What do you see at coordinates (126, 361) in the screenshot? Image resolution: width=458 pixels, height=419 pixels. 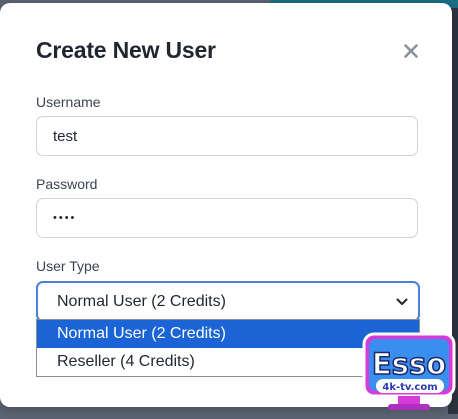 I see `option-label: Reseller (4 Credits)` at bounding box center [126, 361].